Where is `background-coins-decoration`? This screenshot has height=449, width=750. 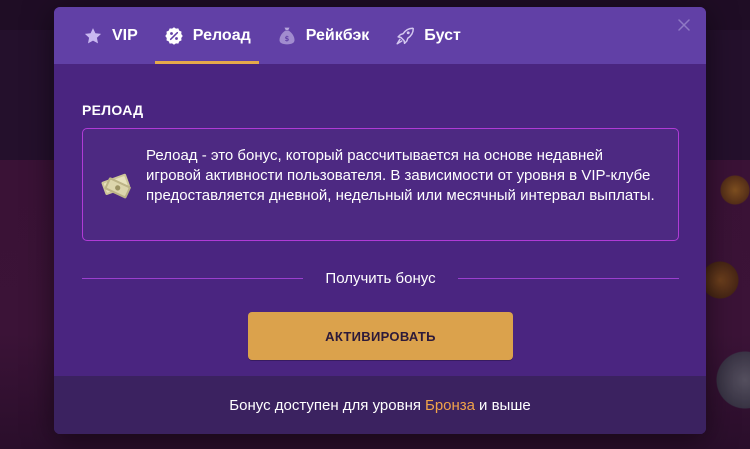 background-coins-decoration is located at coordinates (725, 299).